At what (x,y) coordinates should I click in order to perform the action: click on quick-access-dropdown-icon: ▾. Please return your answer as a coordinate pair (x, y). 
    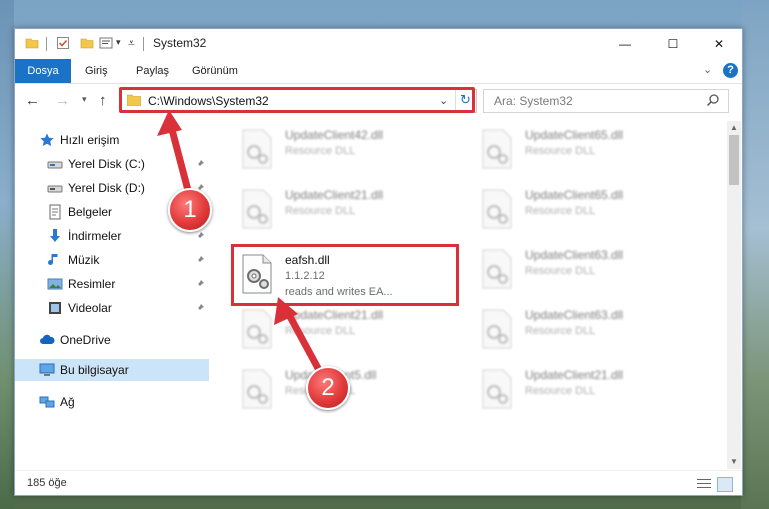
    Looking at the image, I should click on (118, 42).